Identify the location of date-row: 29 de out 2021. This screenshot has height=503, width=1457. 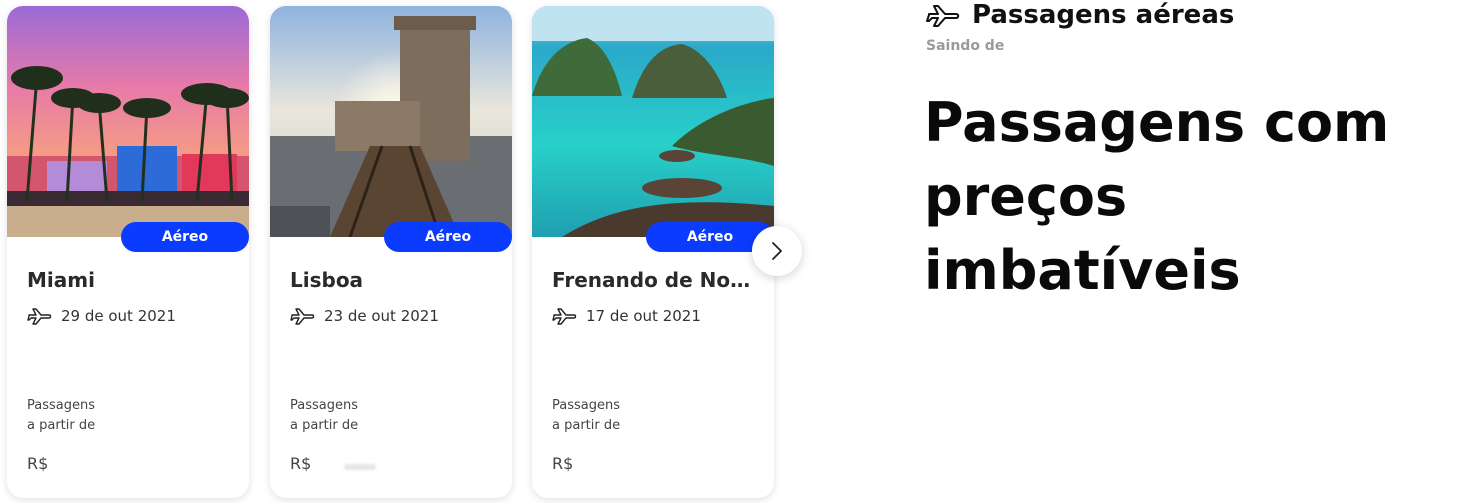
(101, 316).